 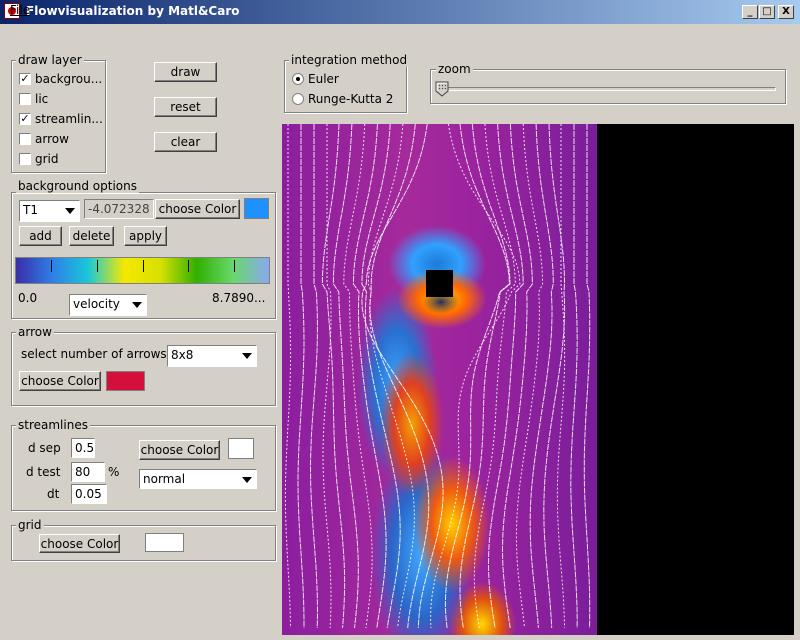 What do you see at coordinates (198, 479) in the screenshot?
I see `streamlines-mode-select: normal` at bounding box center [198, 479].